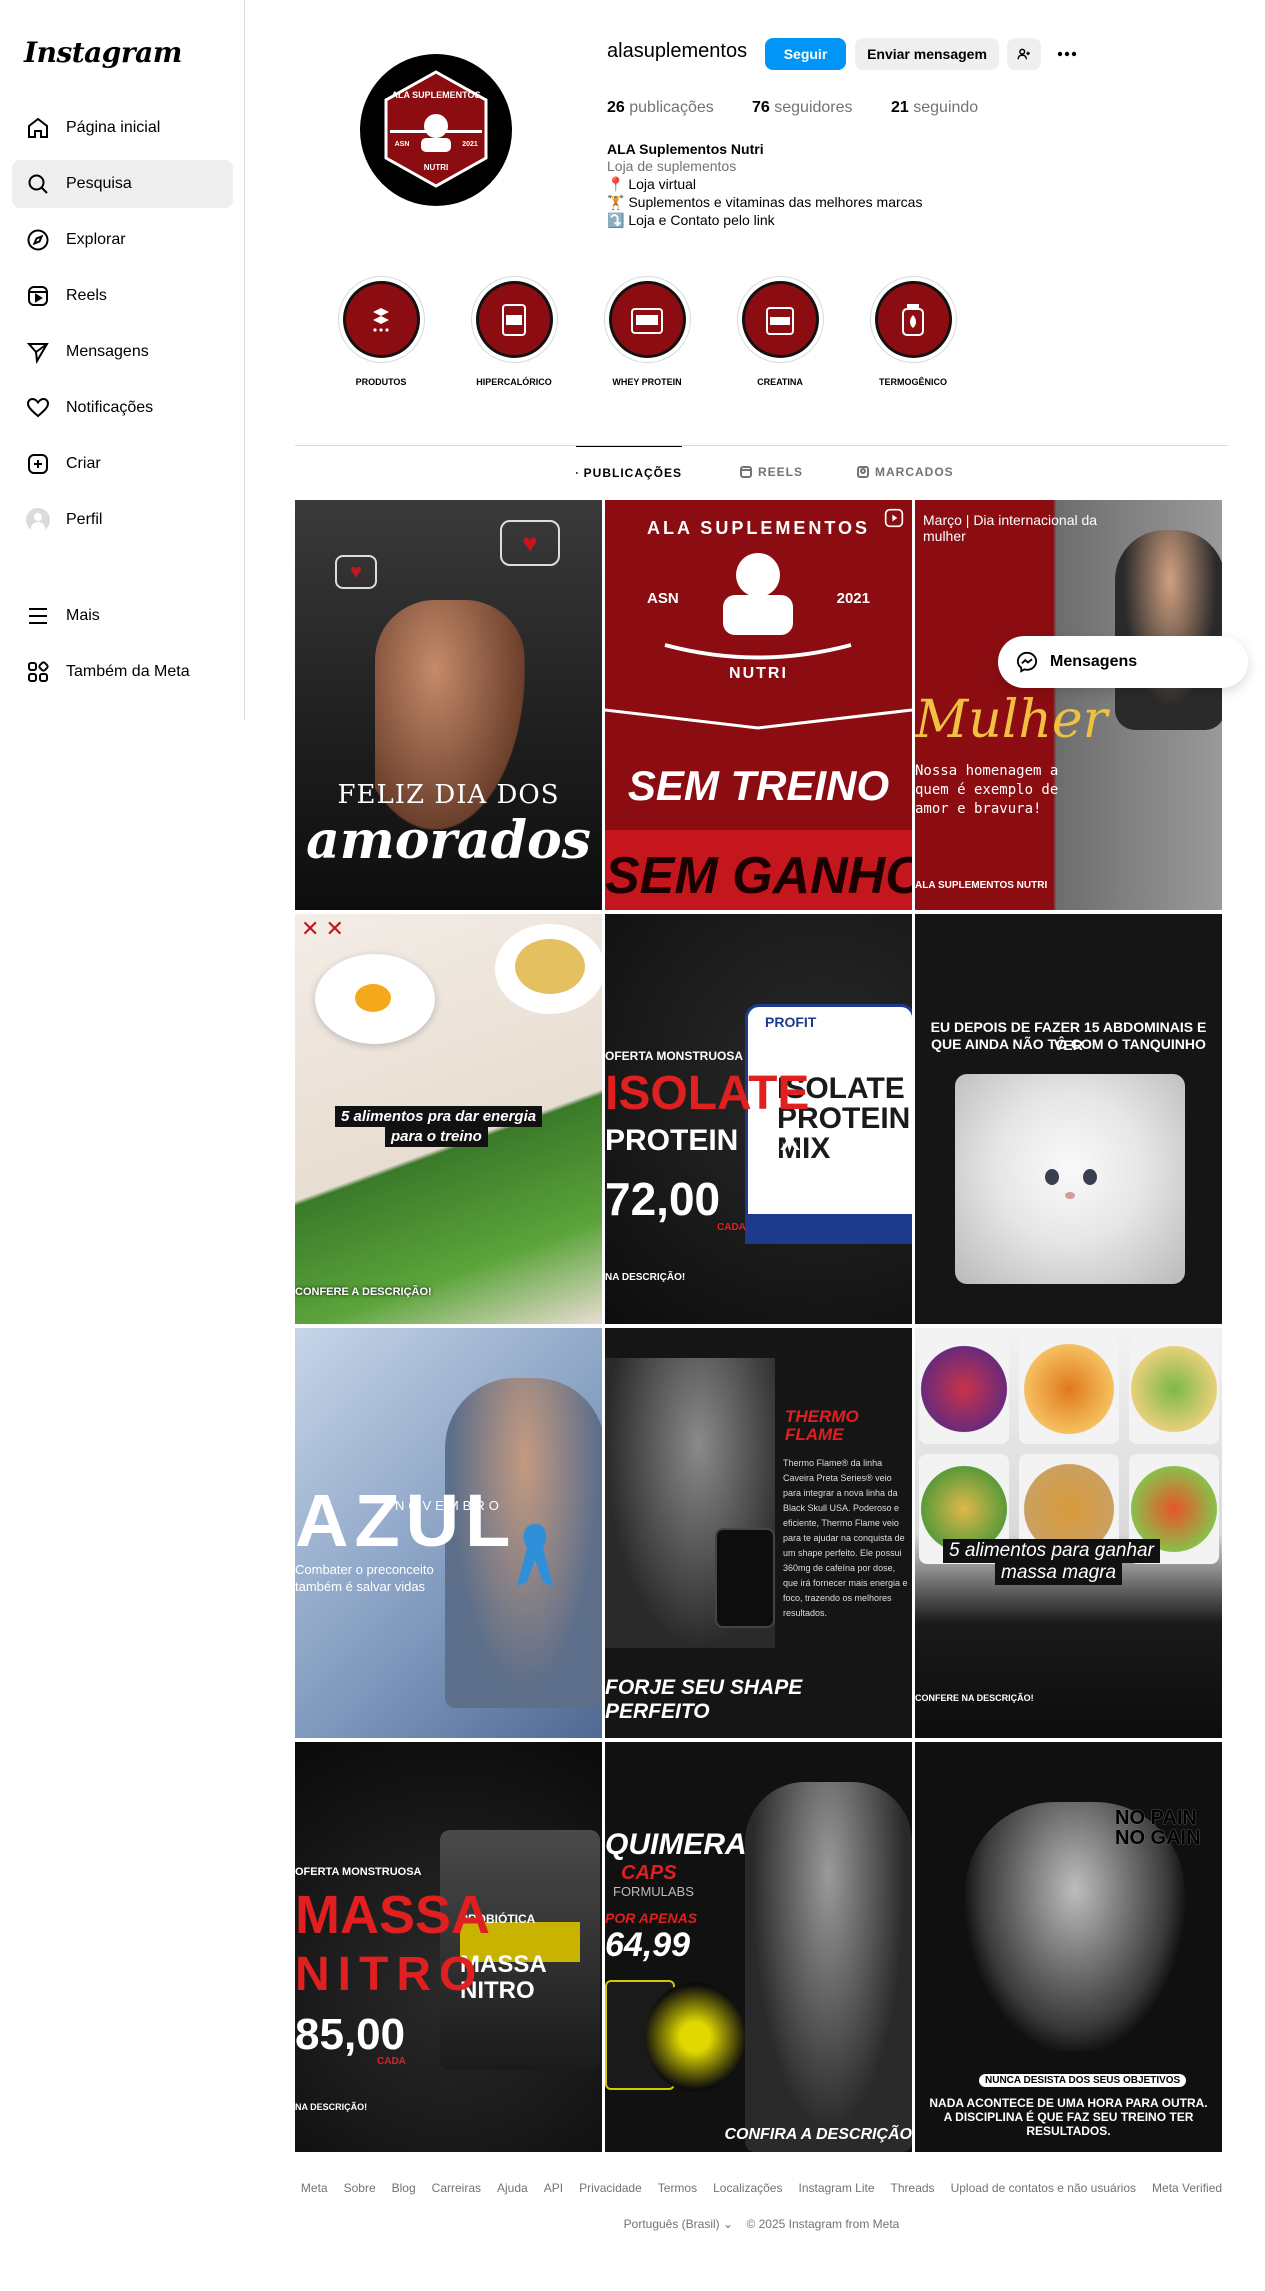  I want to click on footer-link: Blog, so click(404, 2188).